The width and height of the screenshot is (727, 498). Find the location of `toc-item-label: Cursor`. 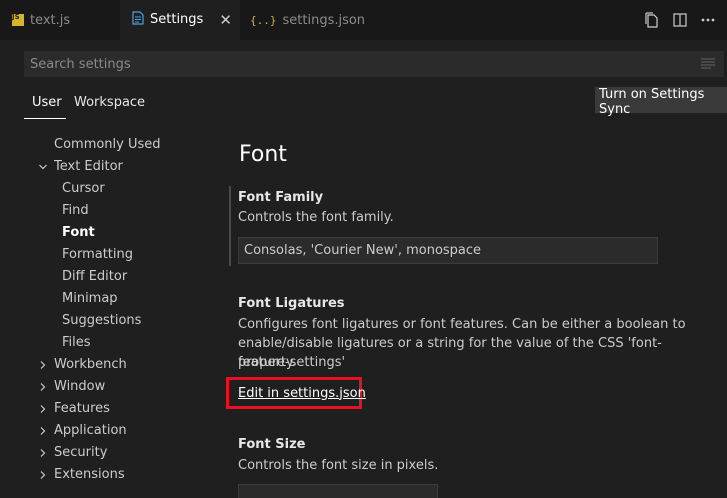

toc-item-label: Cursor is located at coordinates (83, 188).